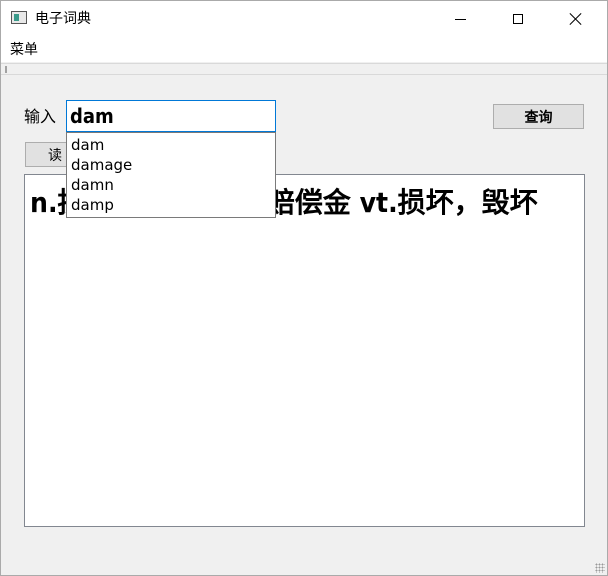  Describe the element at coordinates (24, 50) in the screenshot. I see `menu-item-menu: 菜单` at that location.